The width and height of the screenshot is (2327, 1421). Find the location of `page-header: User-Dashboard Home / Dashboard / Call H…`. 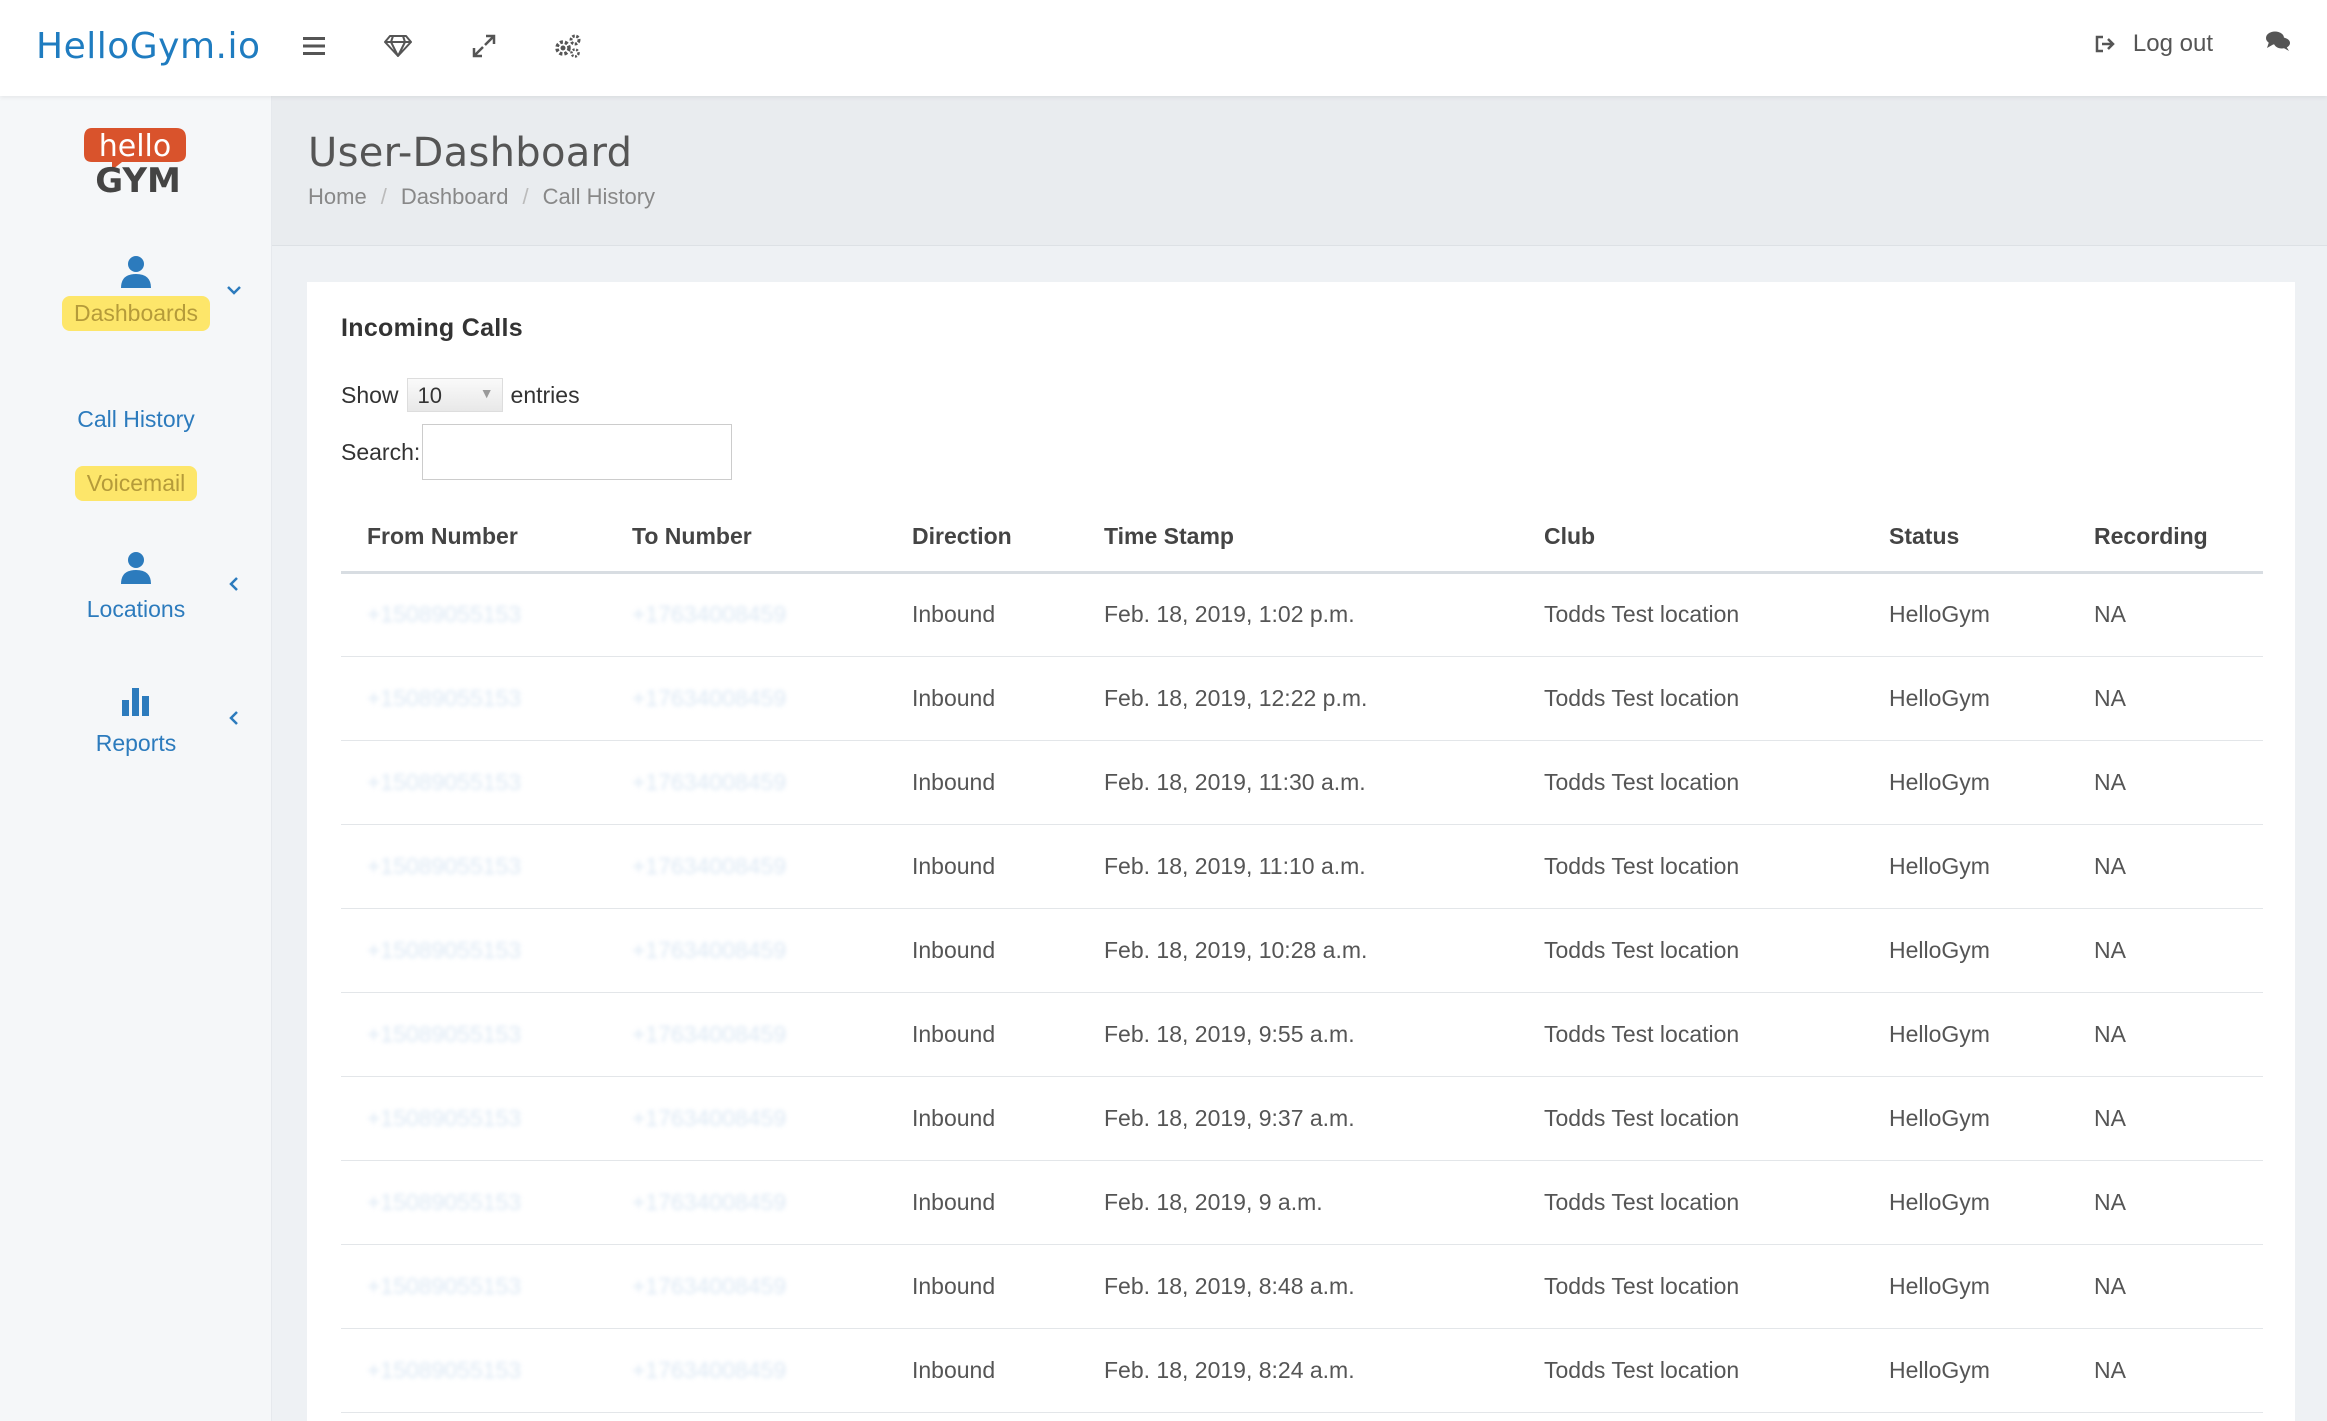

page-header: User-Dashboard Home / Dashboard / Call H… is located at coordinates (1299, 171).